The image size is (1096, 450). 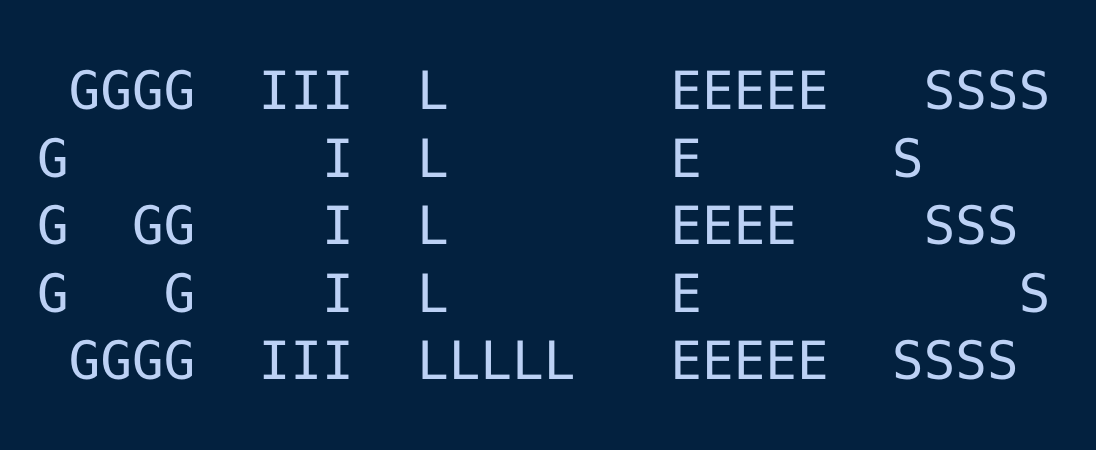 What do you see at coordinates (544, 294) in the screenshot?
I see `ascii-art-line: G G I L E S` at bounding box center [544, 294].